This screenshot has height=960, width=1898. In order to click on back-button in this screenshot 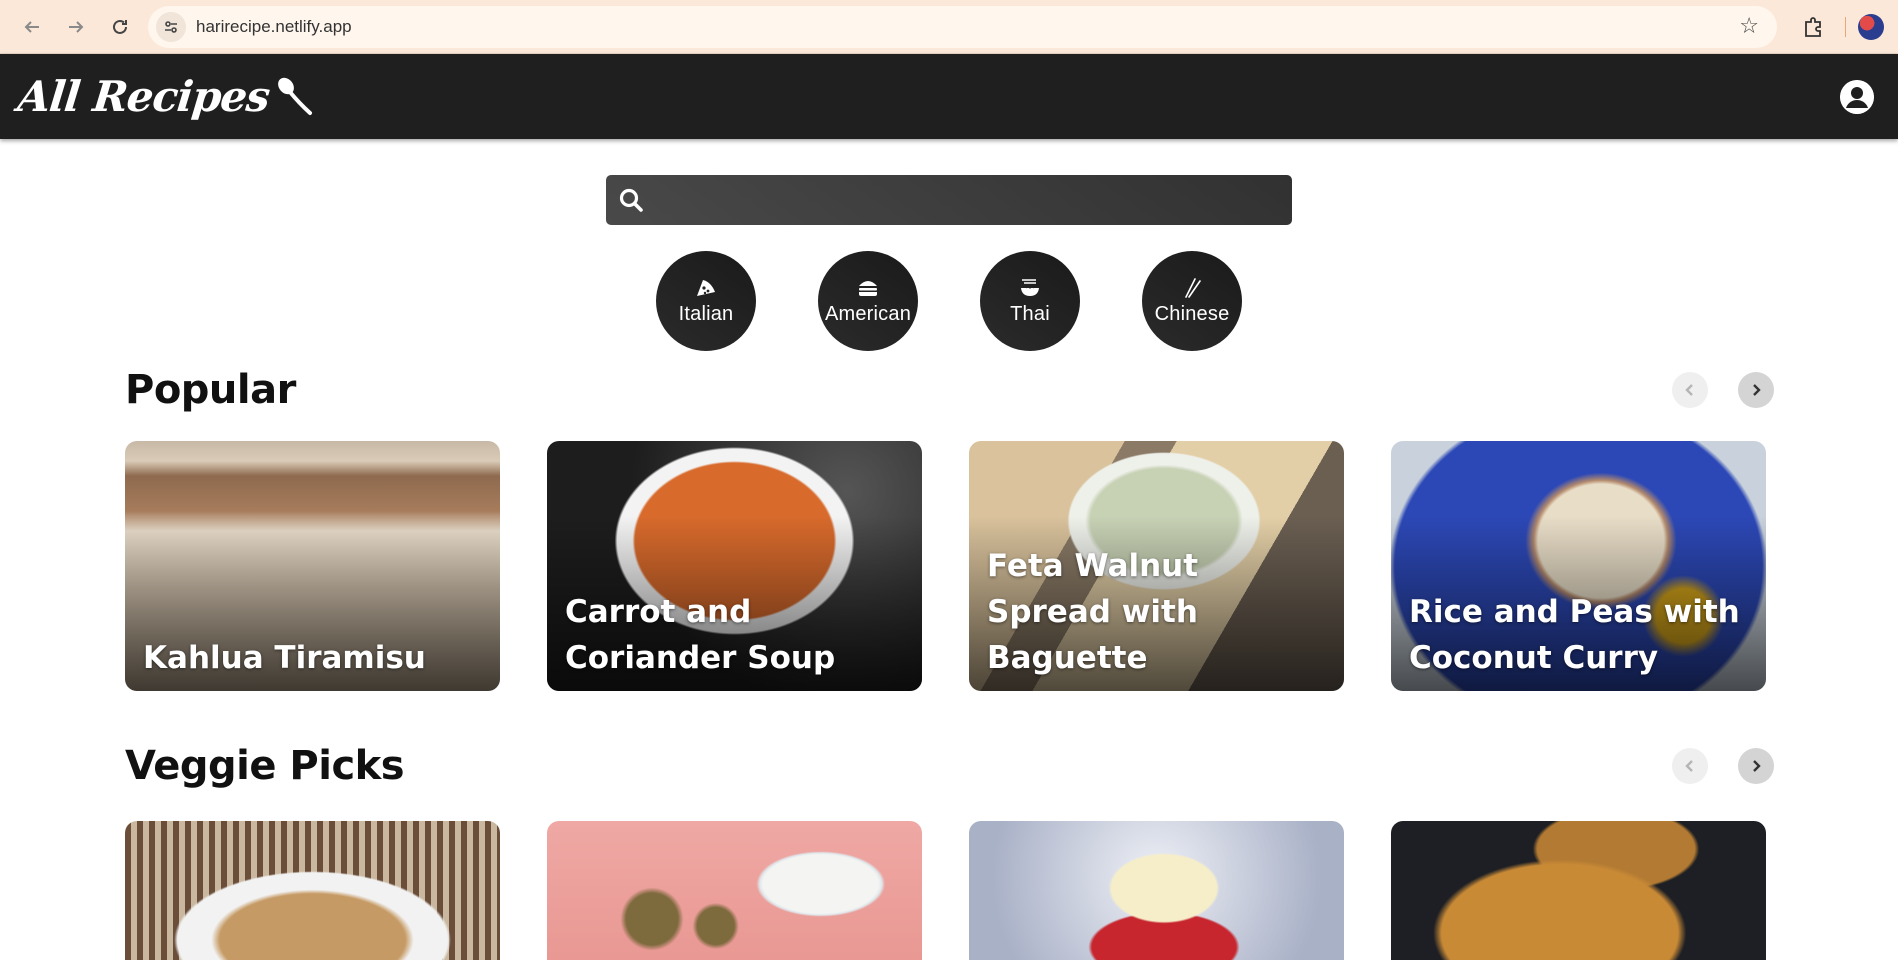, I will do `click(32, 27)`.